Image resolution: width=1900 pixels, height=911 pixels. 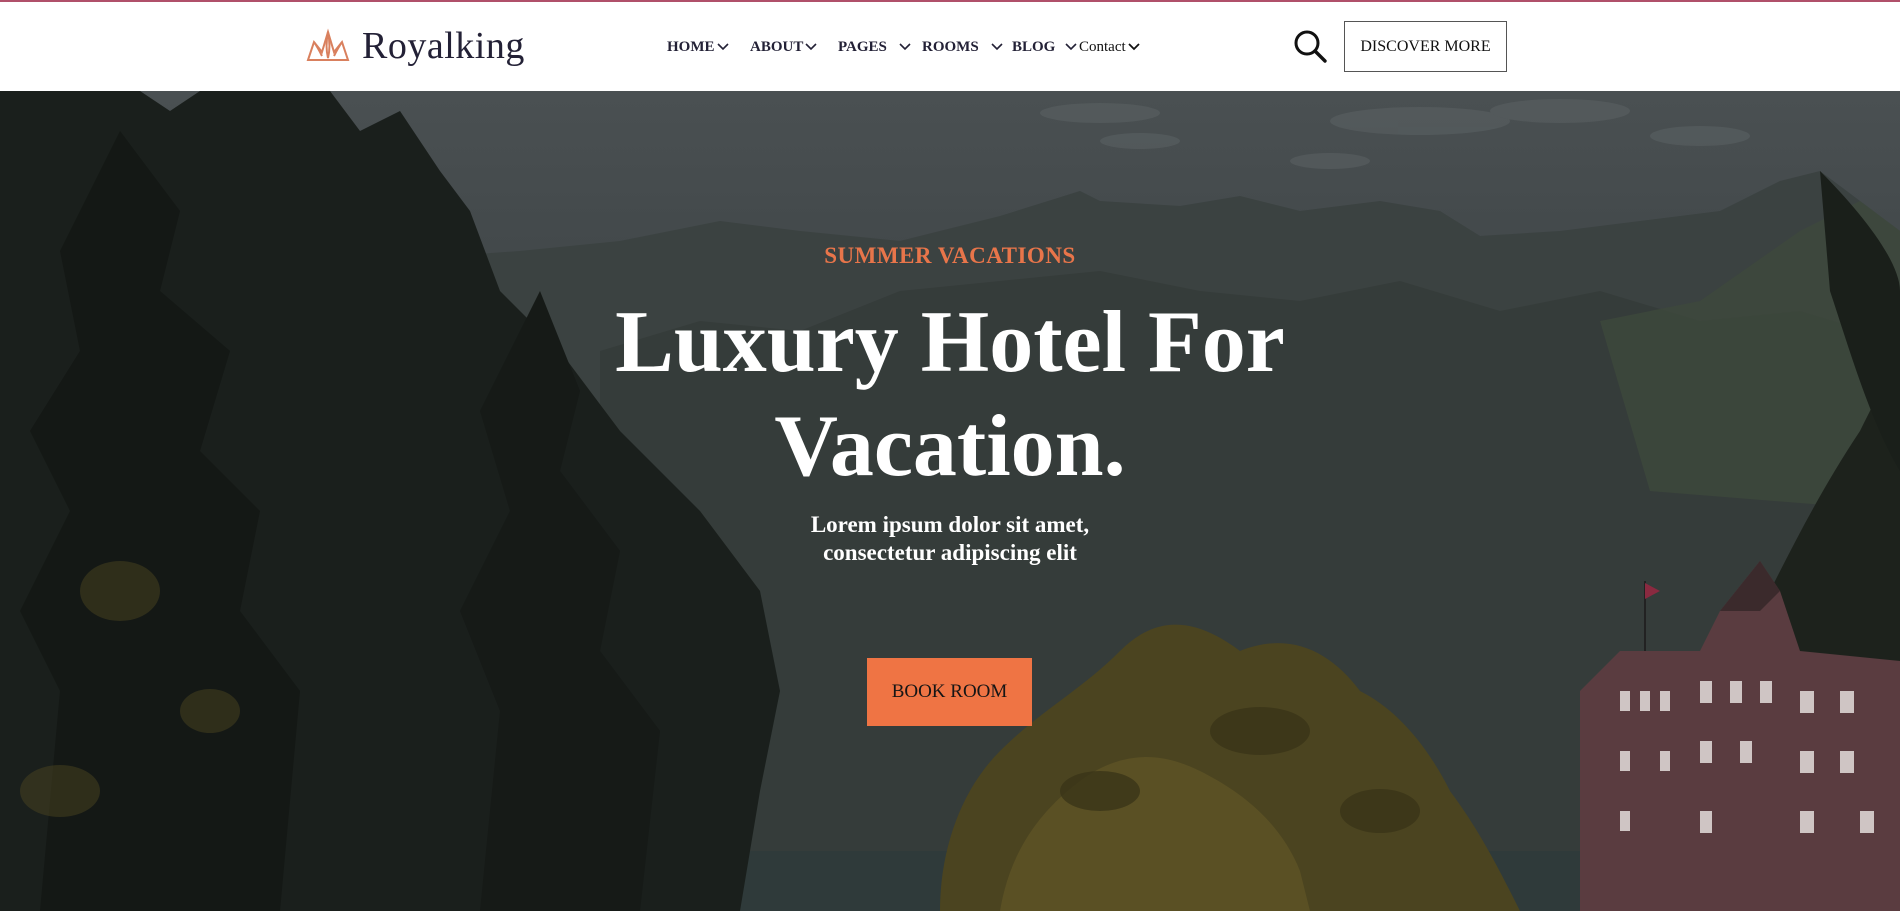 I want to click on nav-item-pages: PAGES, so click(x=874, y=47).